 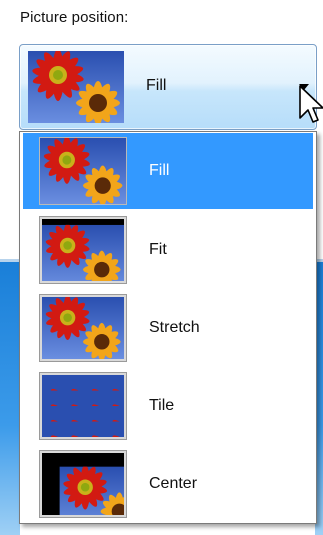 What do you see at coordinates (74, 17) in the screenshot?
I see `picture-position-label: Picture position:` at bounding box center [74, 17].